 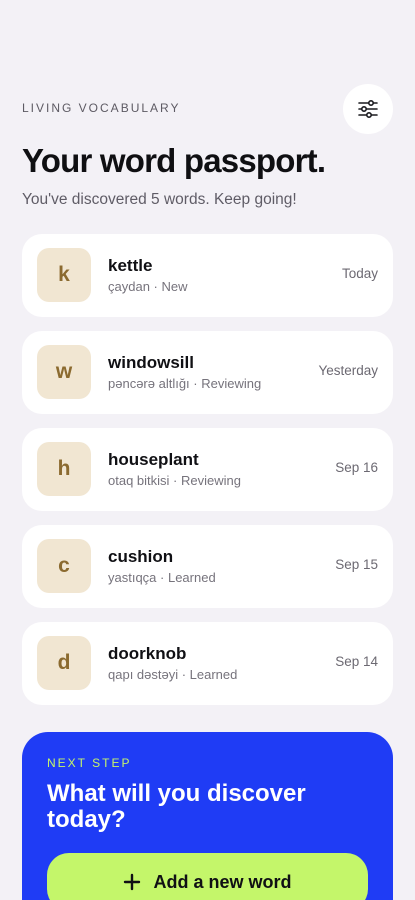 I want to click on word-card: c cushion yastıqça · Learned Sep 15, so click(x=207, y=566).